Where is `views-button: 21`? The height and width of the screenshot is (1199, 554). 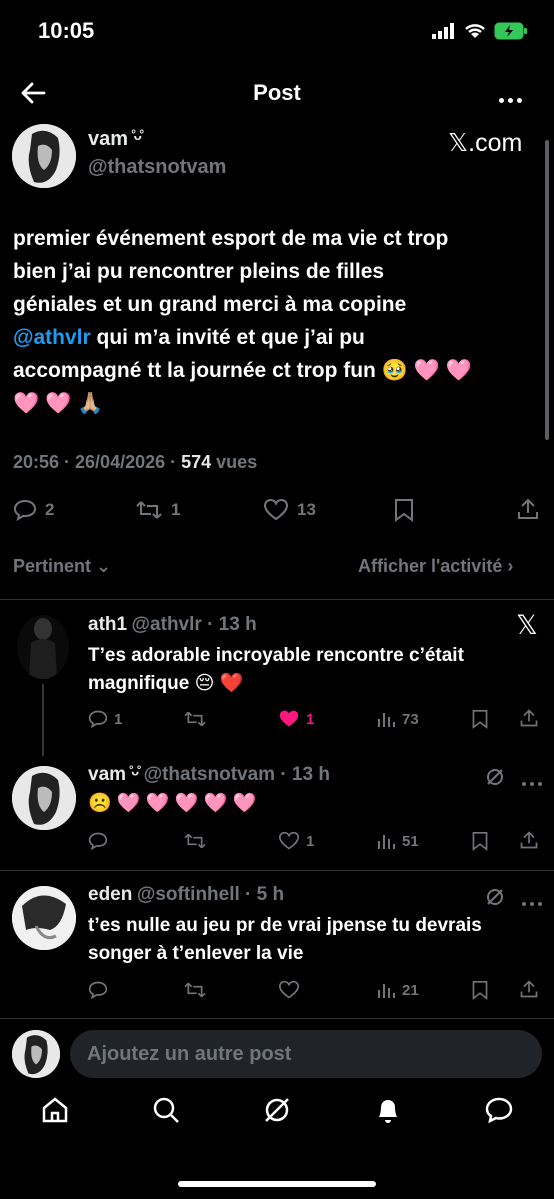 views-button: 21 is located at coordinates (397, 990).